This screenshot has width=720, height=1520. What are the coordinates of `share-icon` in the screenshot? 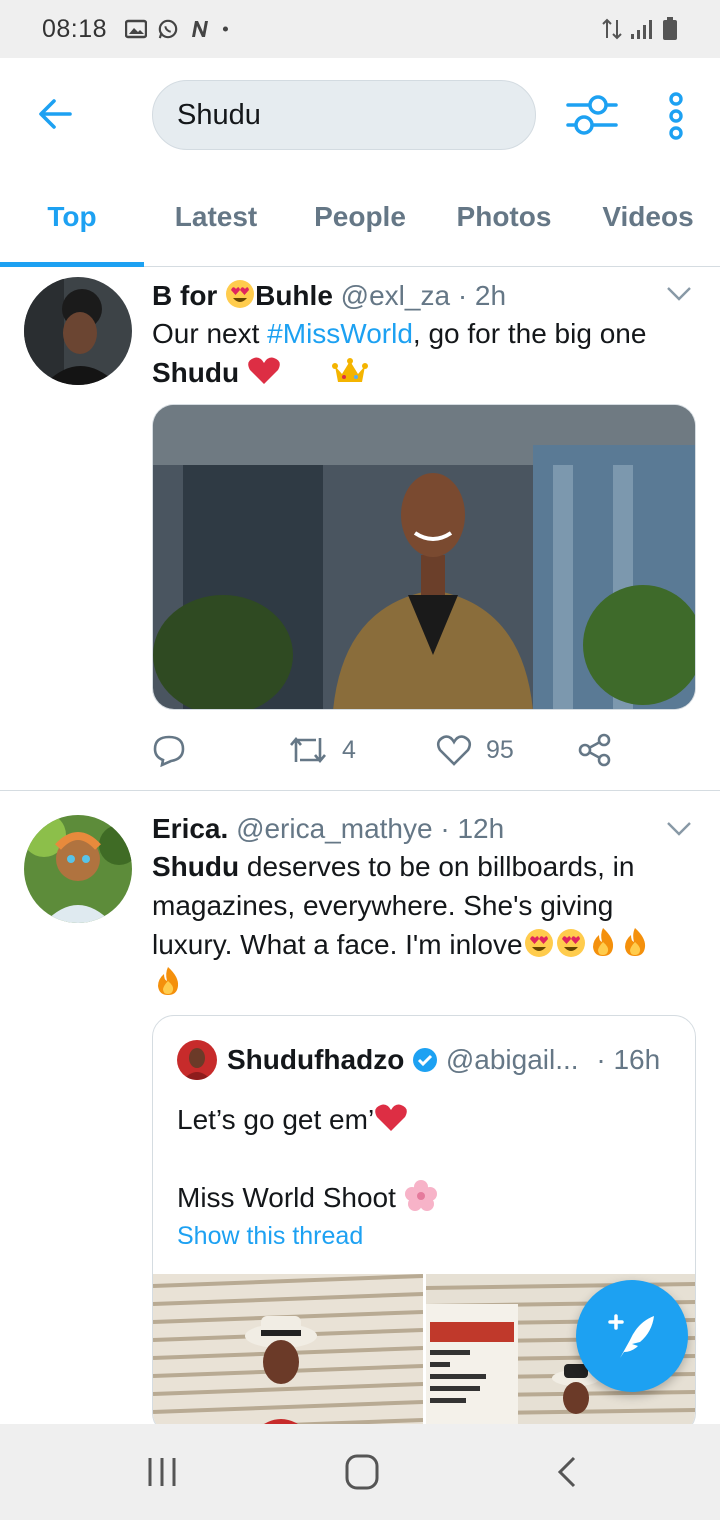 It's located at (594, 750).